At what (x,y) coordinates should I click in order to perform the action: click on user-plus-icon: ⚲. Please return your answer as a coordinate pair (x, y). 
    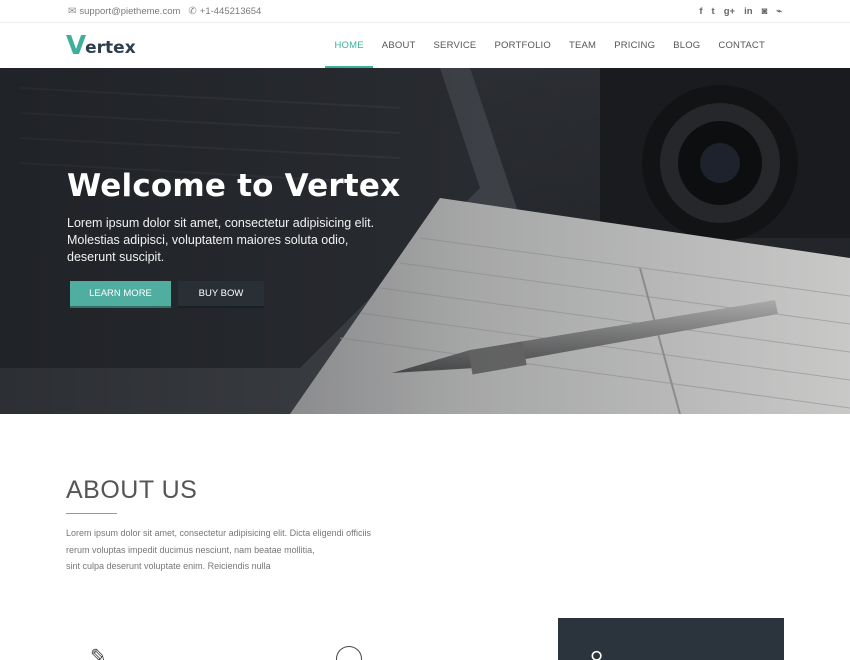
    Looking at the image, I should click on (597, 654).